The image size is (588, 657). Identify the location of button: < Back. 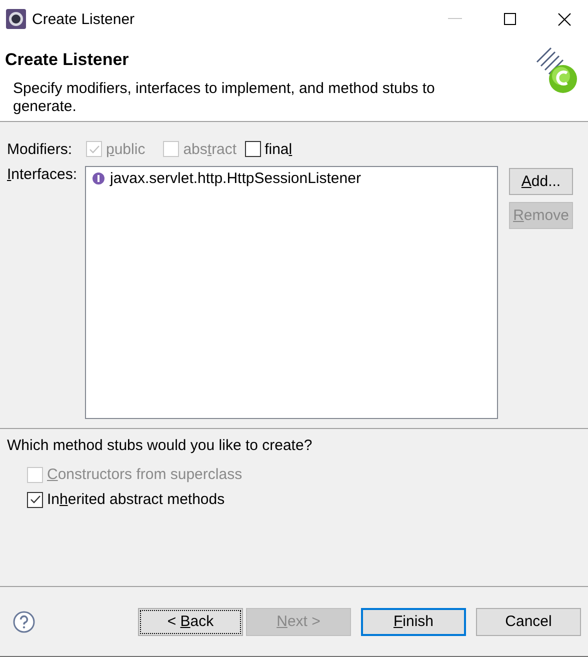
(190, 622).